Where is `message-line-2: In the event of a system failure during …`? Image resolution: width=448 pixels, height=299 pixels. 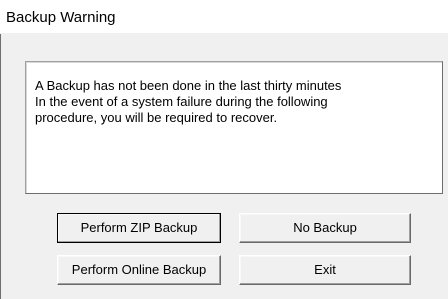 message-line-2: In the event of a system failure during … is located at coordinates (181, 101).